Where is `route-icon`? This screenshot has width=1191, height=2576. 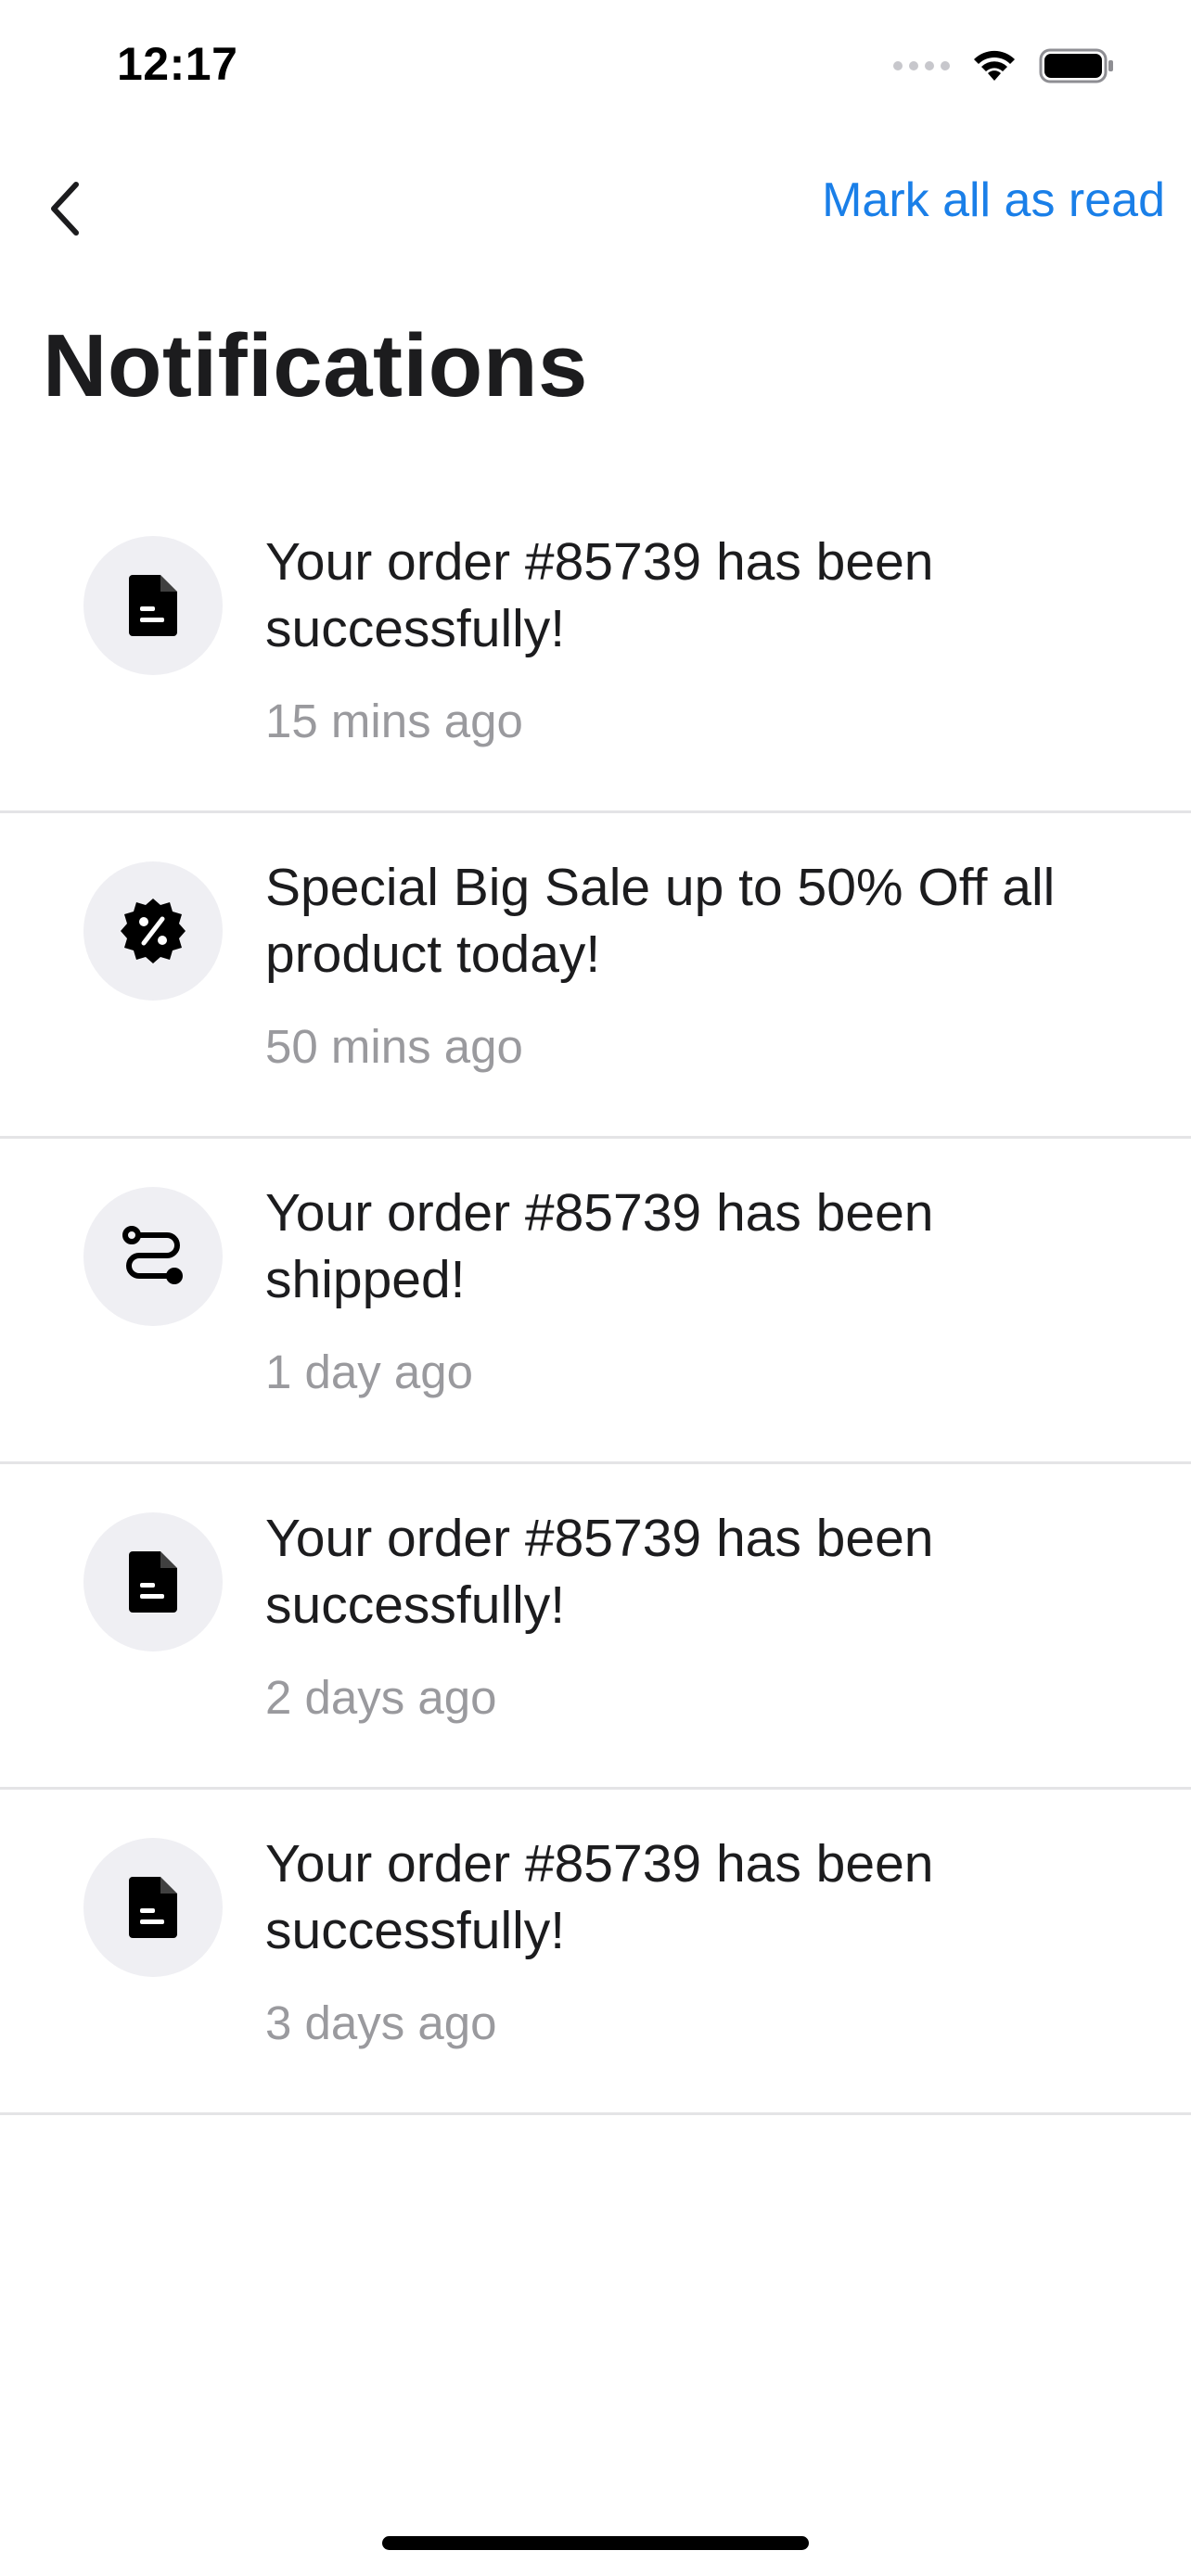 route-icon is located at coordinates (152, 1255).